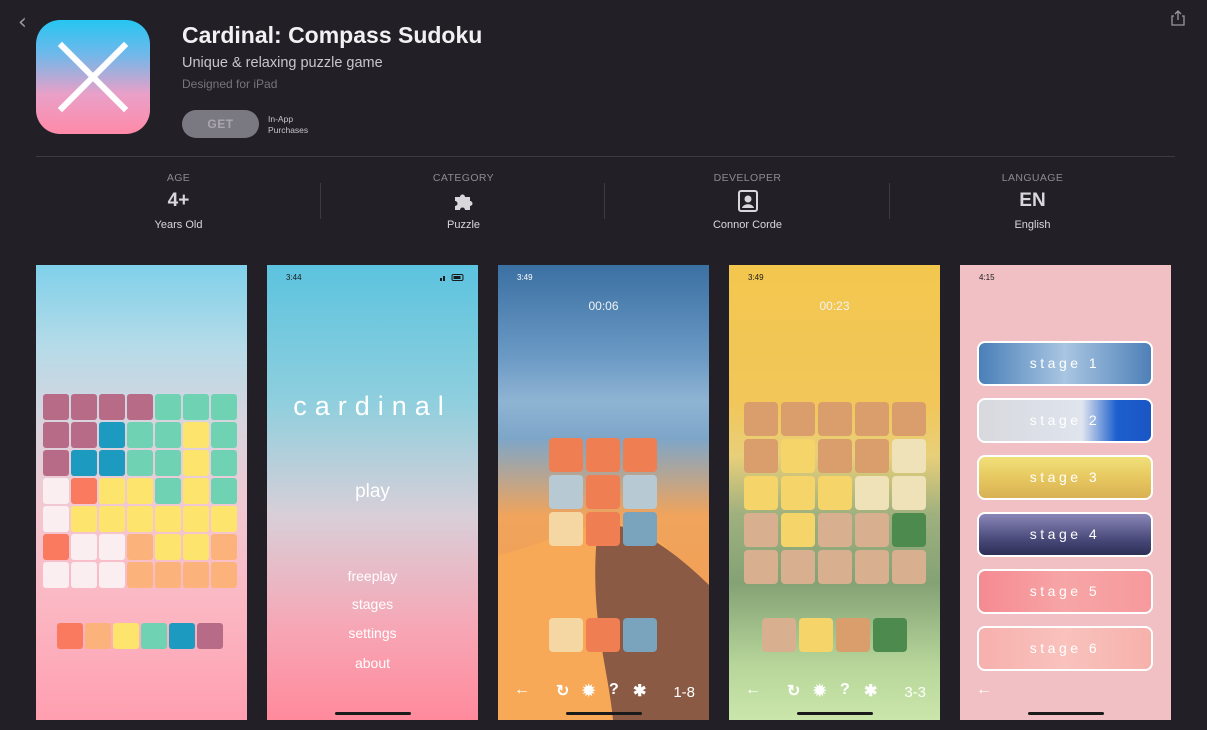 This screenshot has height=730, width=1207. What do you see at coordinates (372, 576) in the screenshot?
I see `menu-freeplay: freeplay` at bounding box center [372, 576].